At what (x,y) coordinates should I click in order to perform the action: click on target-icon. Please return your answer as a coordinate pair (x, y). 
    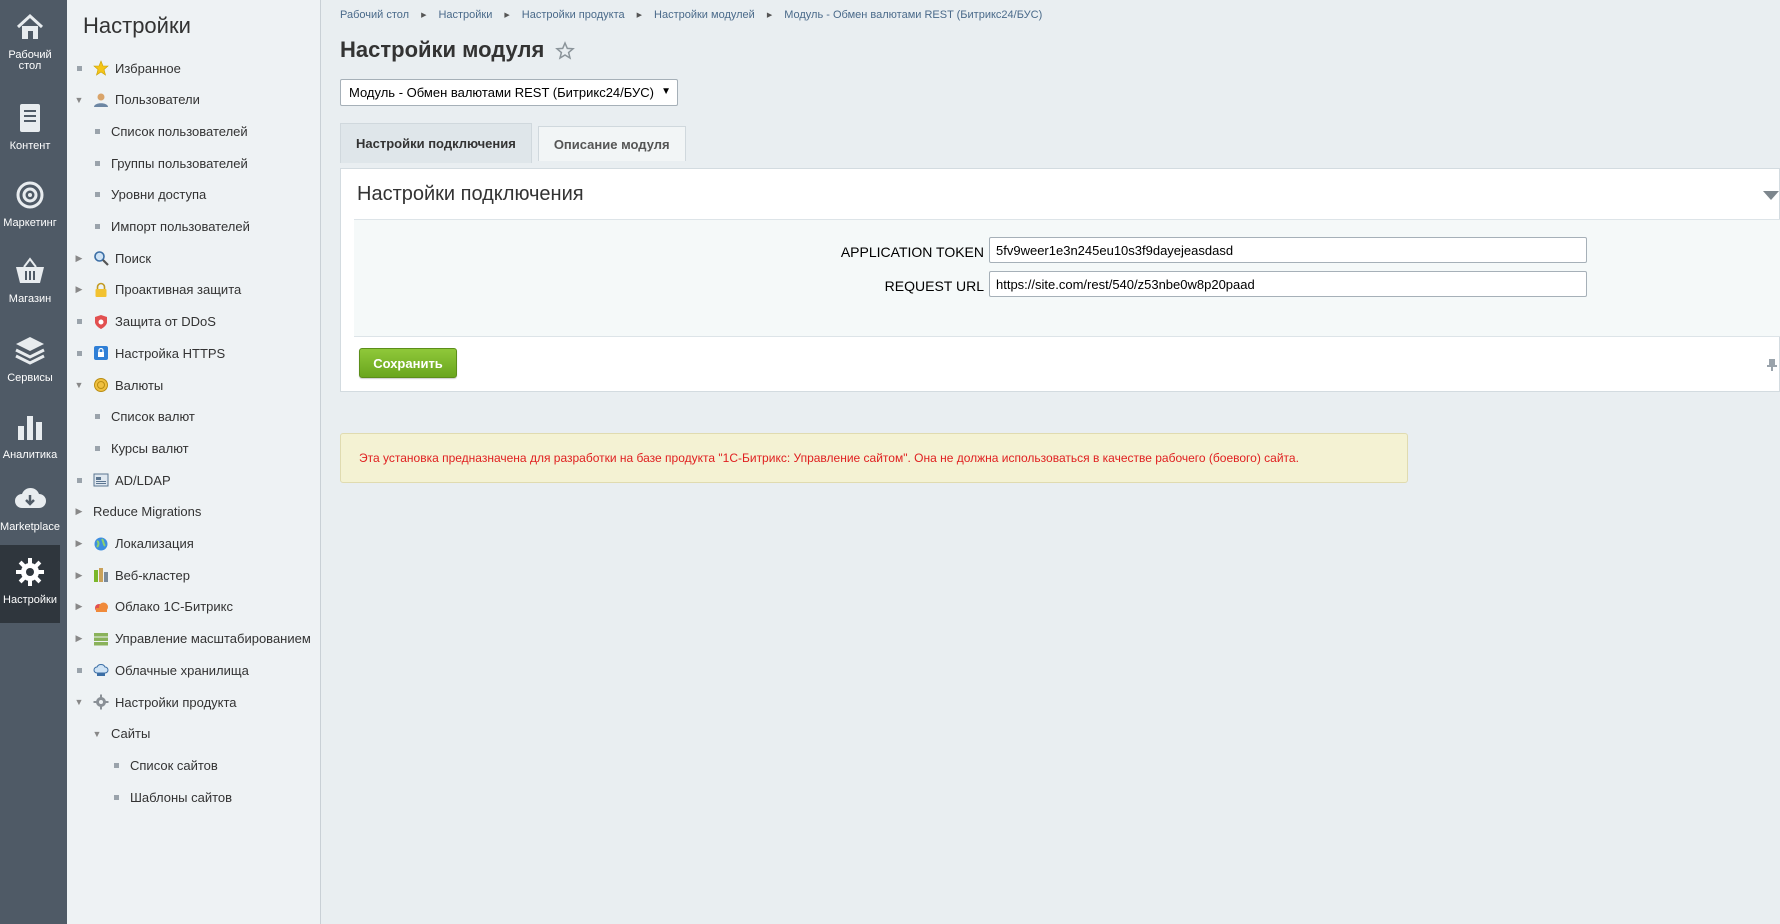
    Looking at the image, I should click on (30, 195).